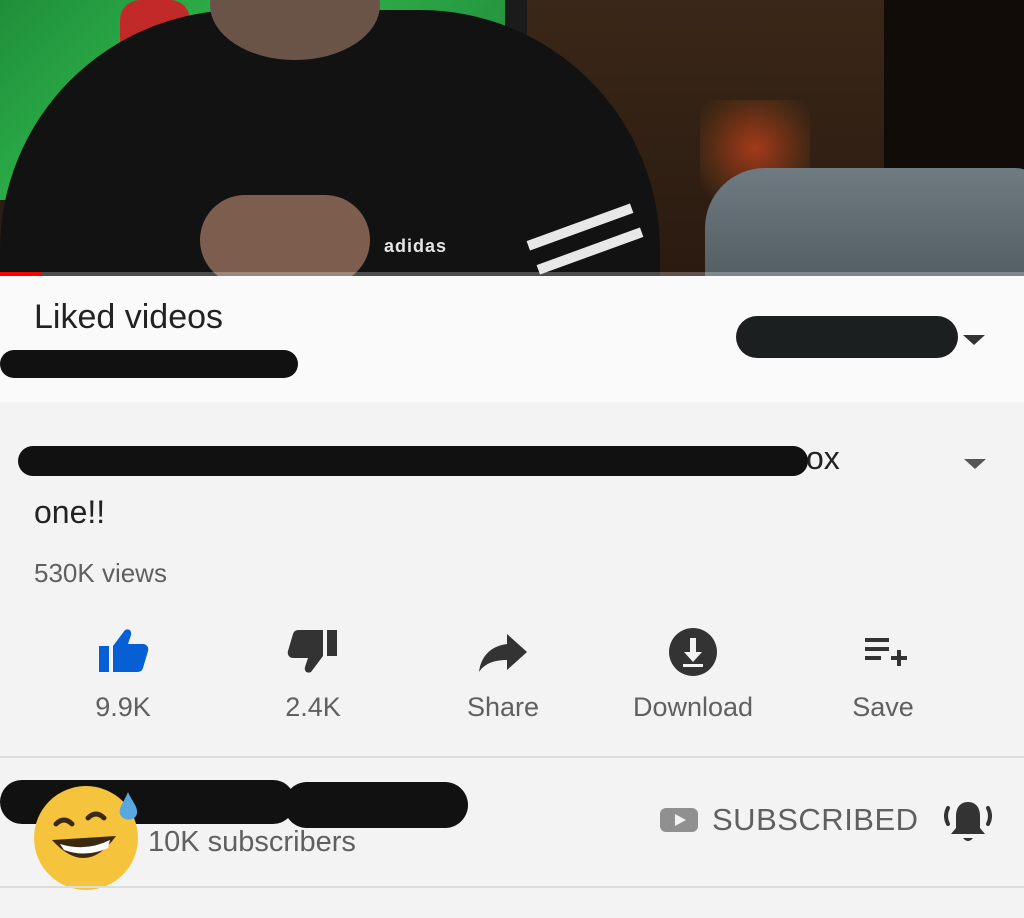 Image resolution: width=1024 pixels, height=918 pixels. What do you see at coordinates (124, 650) in the screenshot?
I see `thumbs-up-icon` at bounding box center [124, 650].